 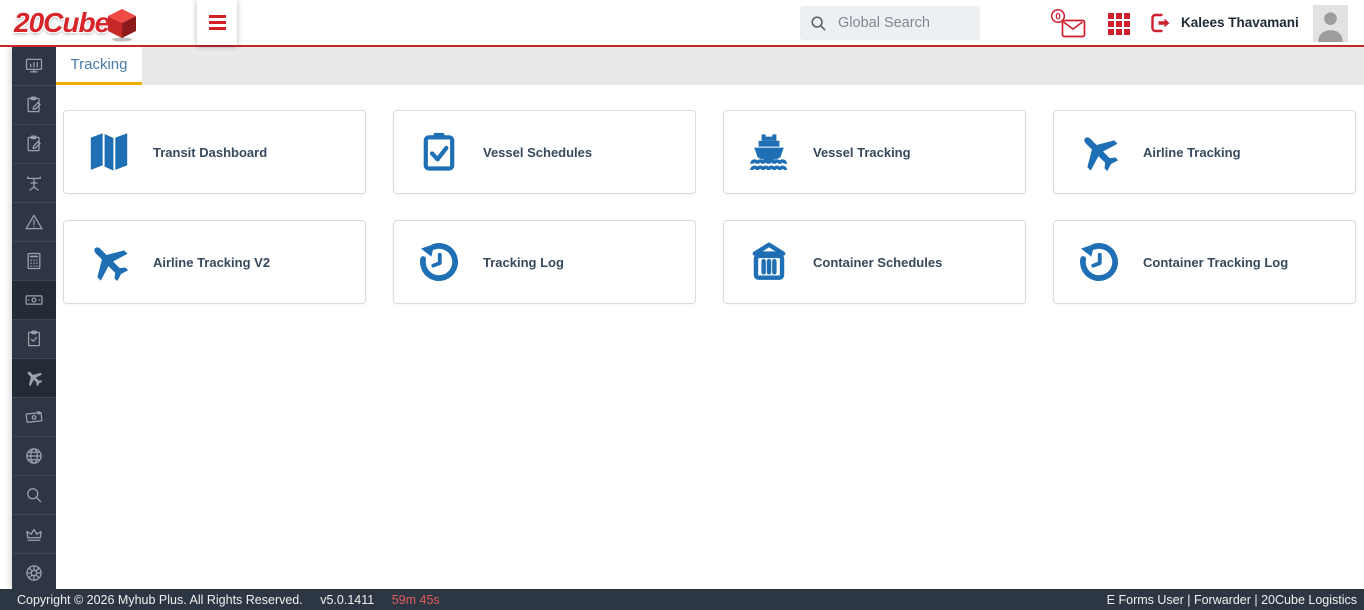 I want to click on sidebar-item-calculator, so click(x=34, y=260).